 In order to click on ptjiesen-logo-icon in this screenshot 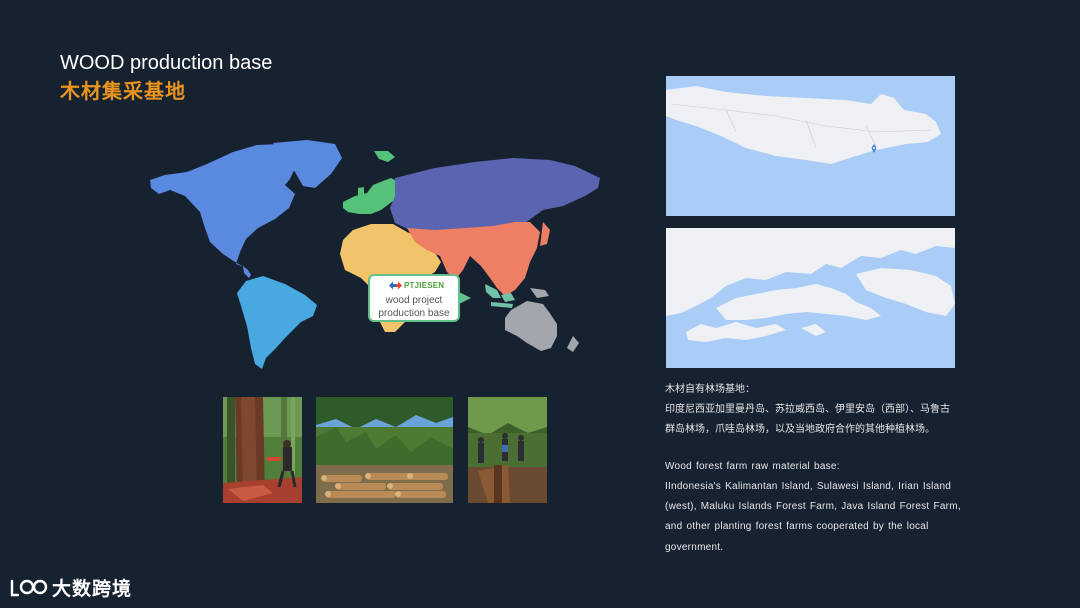, I will do `click(395, 285)`.